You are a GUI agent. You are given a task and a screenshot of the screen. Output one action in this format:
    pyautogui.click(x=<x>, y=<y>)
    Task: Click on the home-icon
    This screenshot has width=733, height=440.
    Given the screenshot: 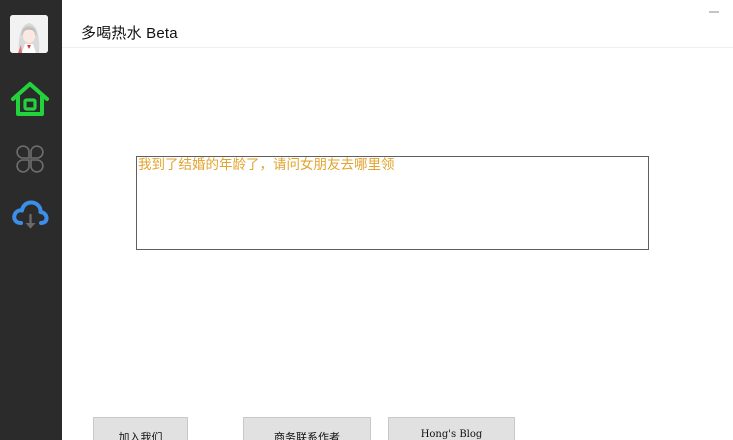 What is the action you would take?
    pyautogui.click(x=30, y=99)
    